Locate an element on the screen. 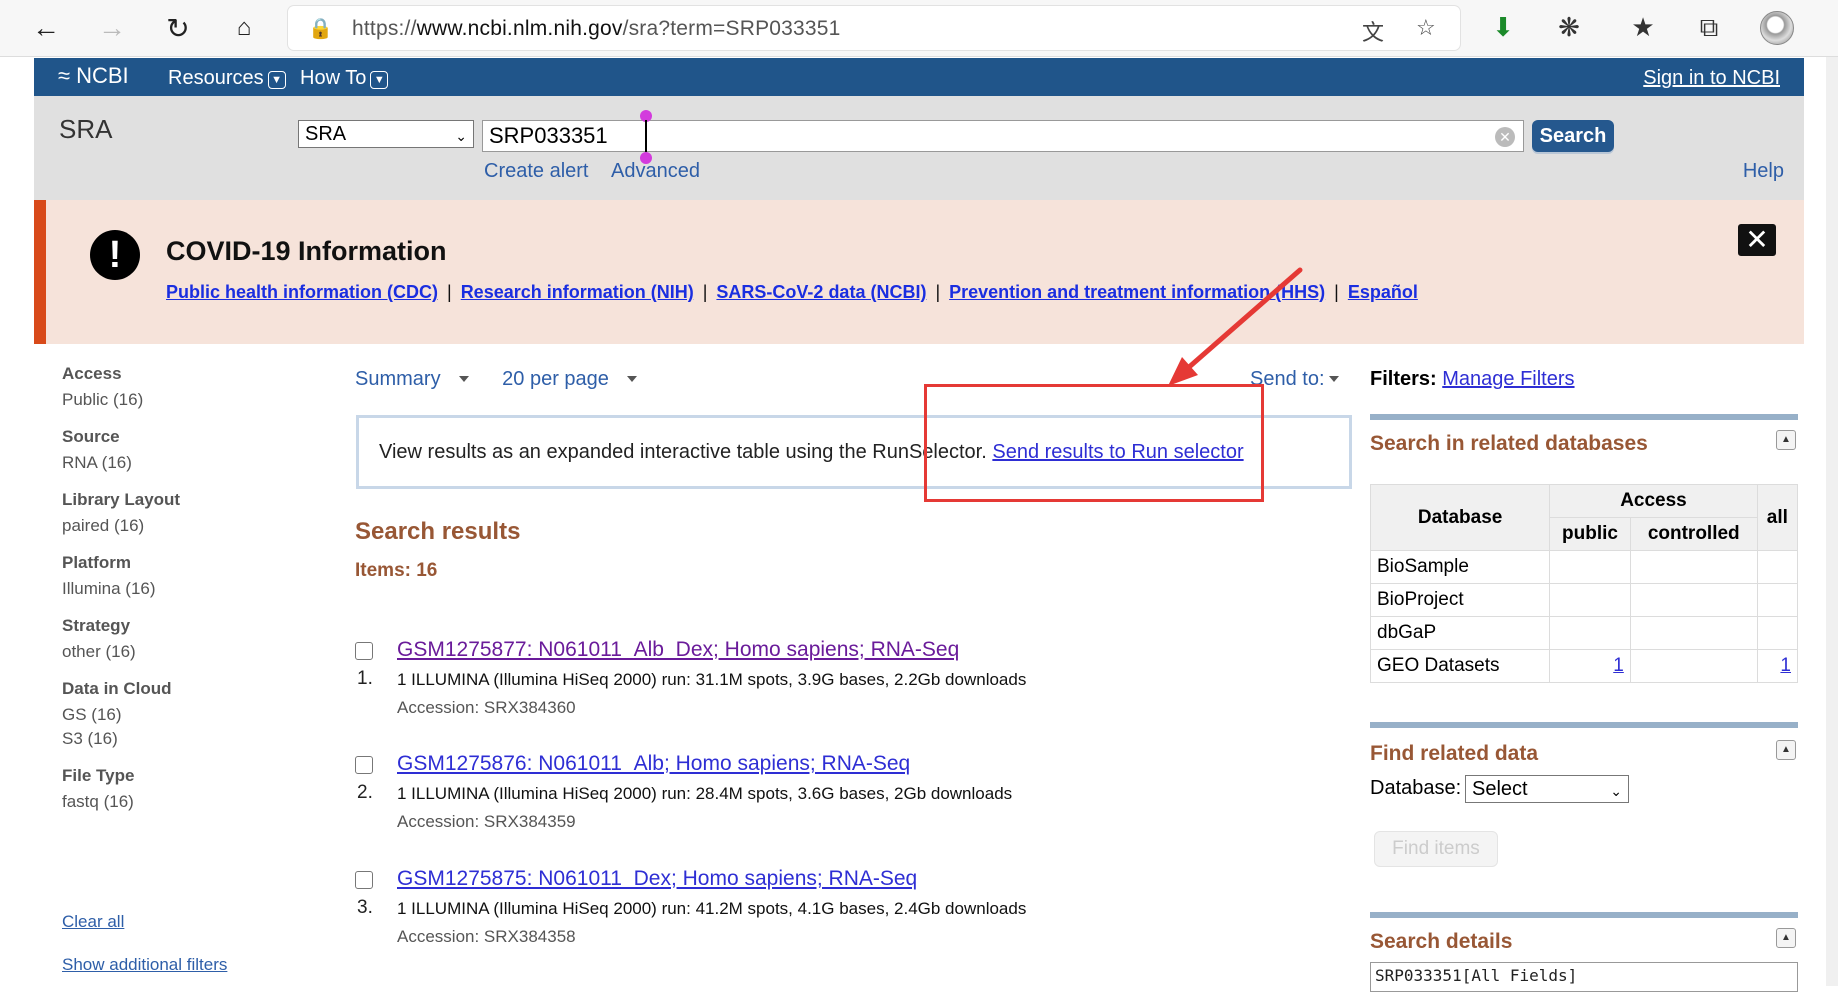 The height and width of the screenshot is (992, 1838). resources-menu: Resources ▼ is located at coordinates (227, 78).